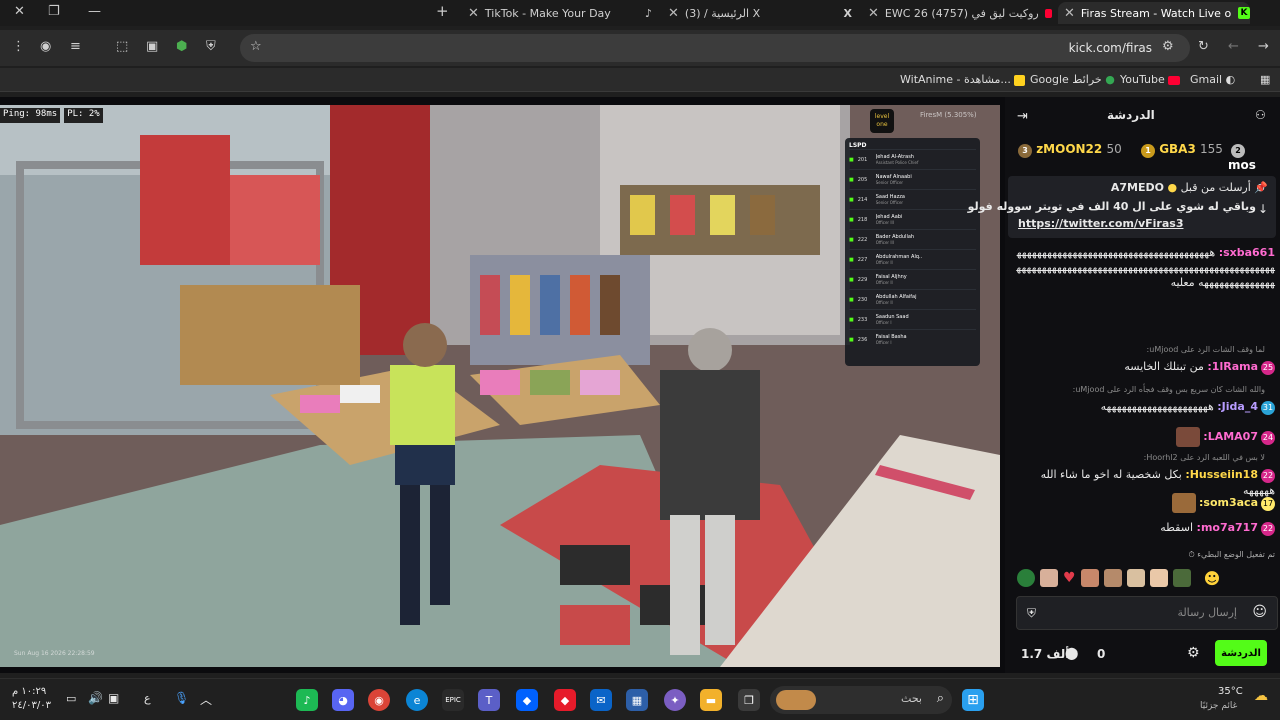 This screenshot has width=1280, height=720. What do you see at coordinates (1259, 612) in the screenshot?
I see `emoji-picker-icon: ☺` at bounding box center [1259, 612].